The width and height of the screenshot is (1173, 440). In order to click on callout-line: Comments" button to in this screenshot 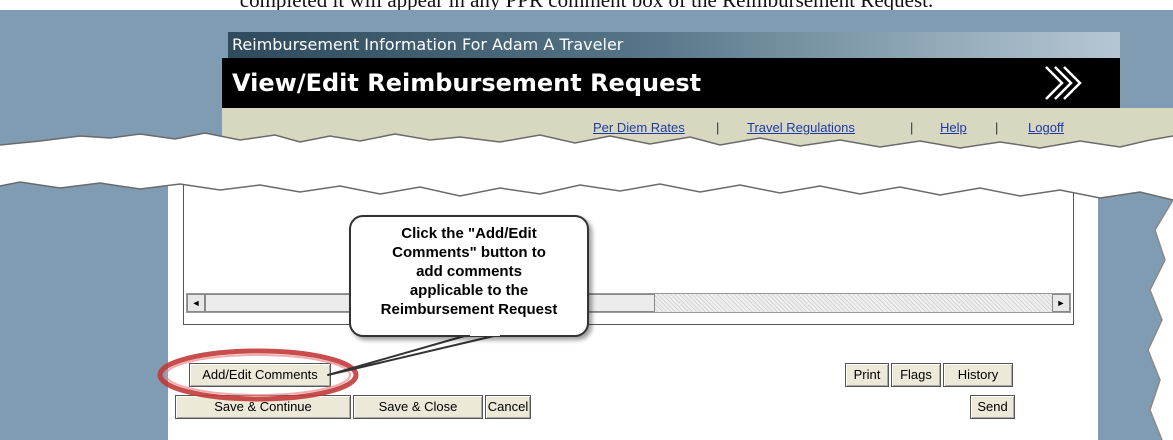, I will do `click(469, 252)`.